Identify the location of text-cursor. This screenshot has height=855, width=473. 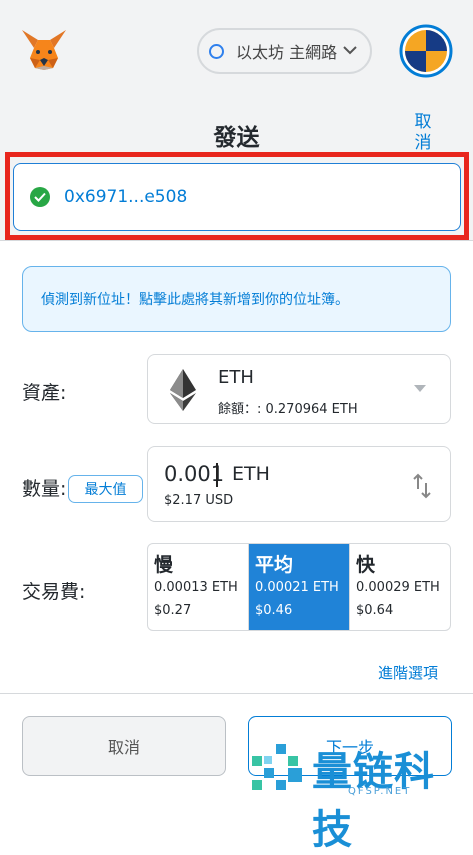
(217, 475).